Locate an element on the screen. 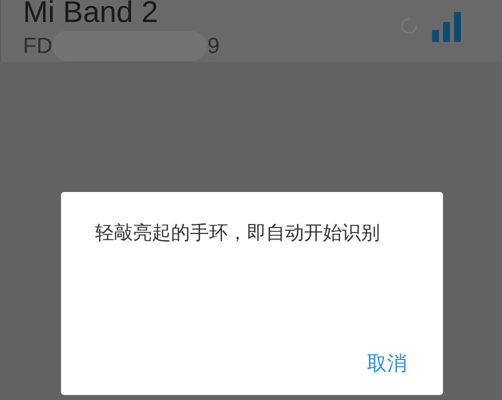 This screenshot has height=400, width=502. cancel-button: 取消 is located at coordinates (387, 363).